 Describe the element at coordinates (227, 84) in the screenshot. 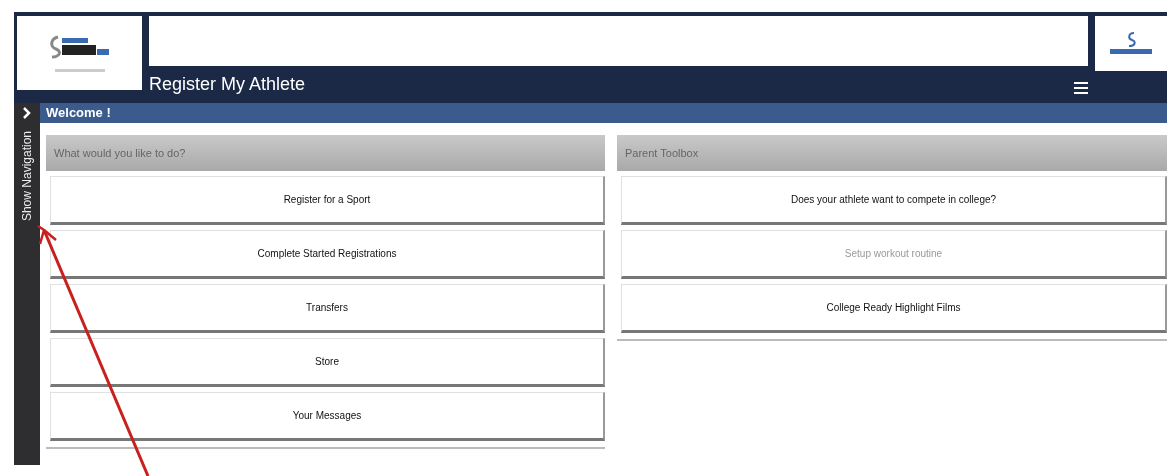

I see `site-title: Register My Athlete` at that location.